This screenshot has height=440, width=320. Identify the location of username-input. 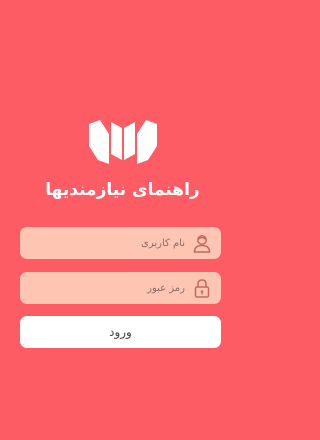
(107, 243).